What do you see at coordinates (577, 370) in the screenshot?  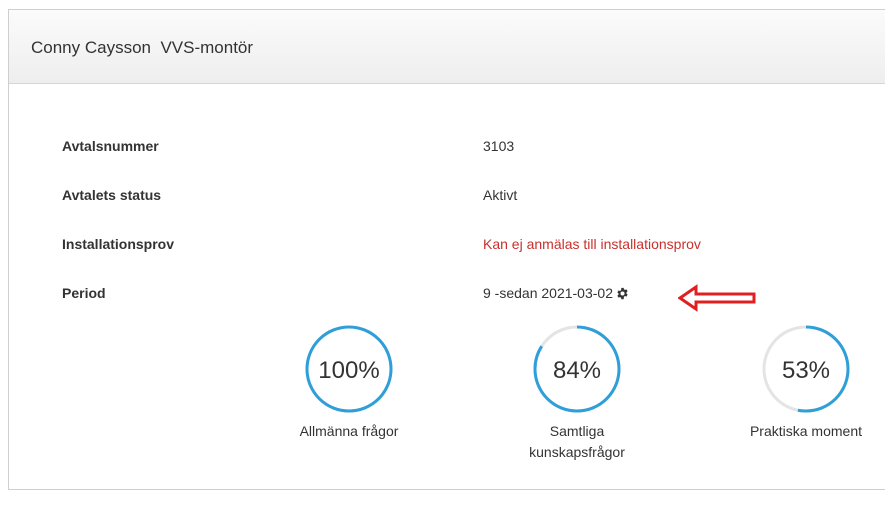 I see `stat-percent: 84%` at bounding box center [577, 370].